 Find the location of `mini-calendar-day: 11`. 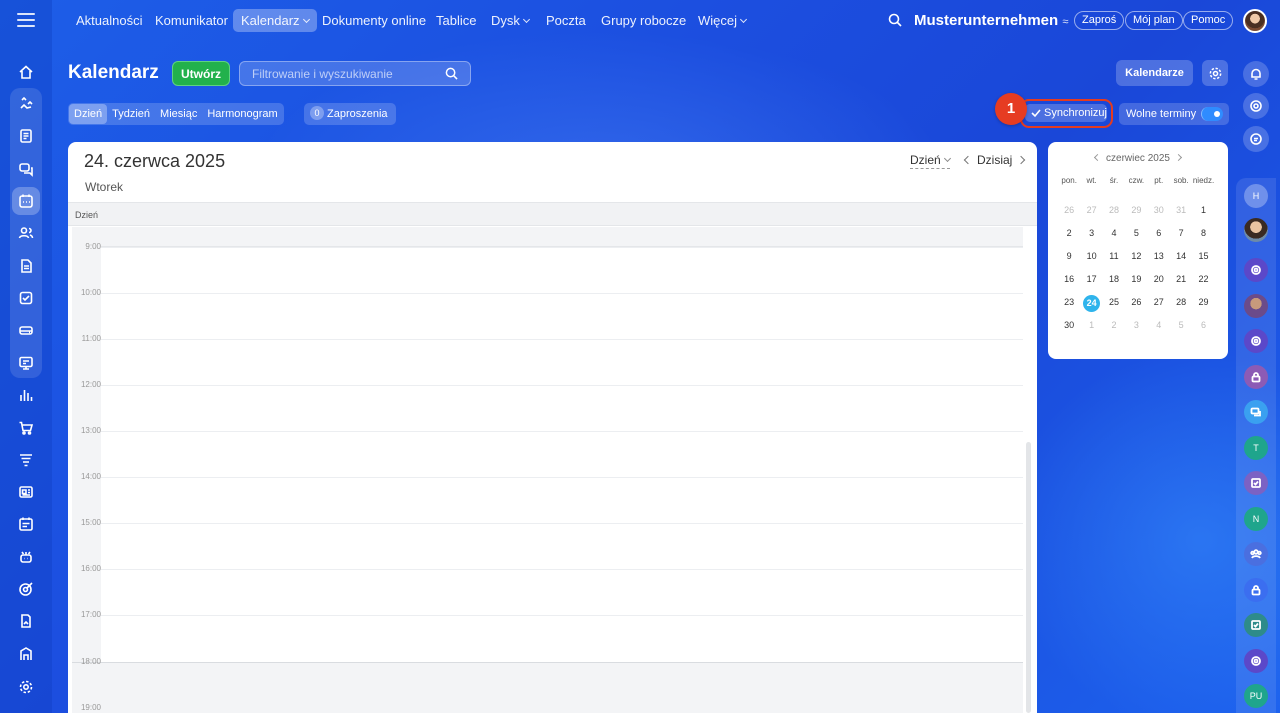

mini-calendar-day: 11 is located at coordinates (1114, 257).